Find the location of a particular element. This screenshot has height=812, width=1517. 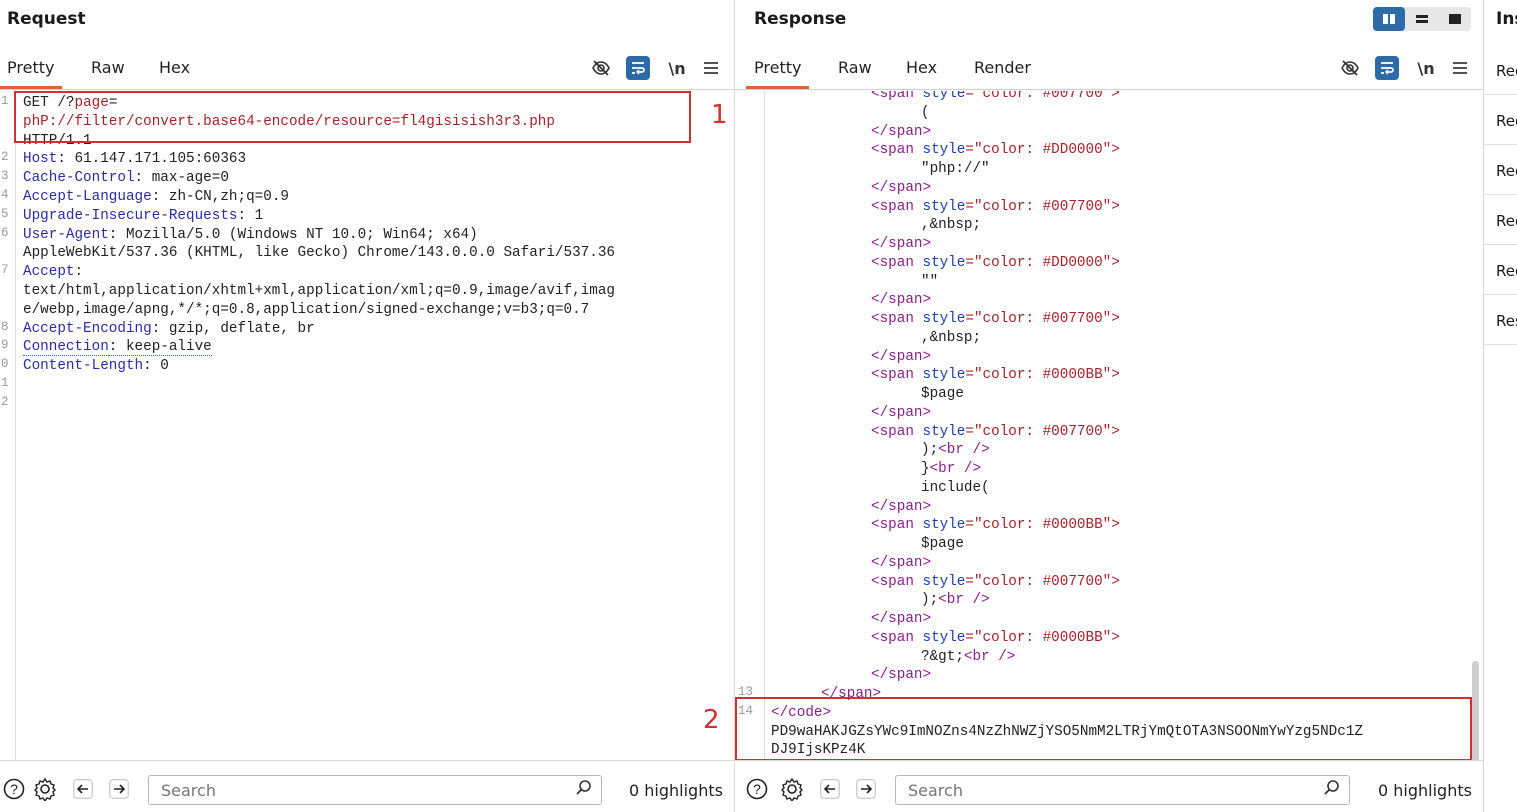

inspector-item: Response headers is located at coordinates (1500, 320).